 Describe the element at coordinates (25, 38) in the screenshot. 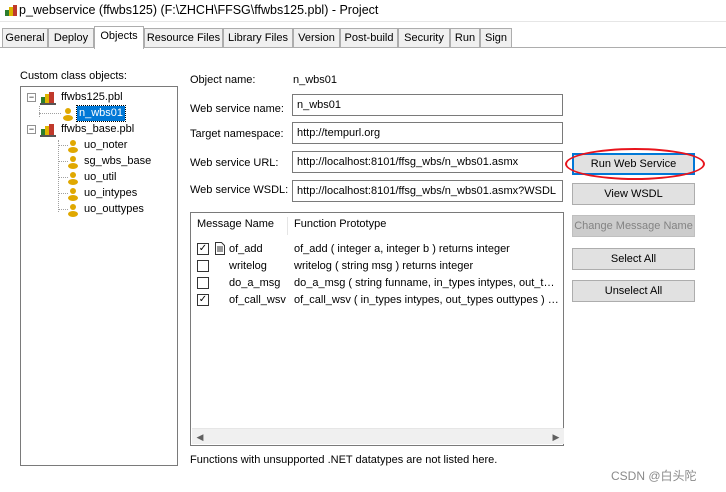

I see `tab-general: General` at that location.